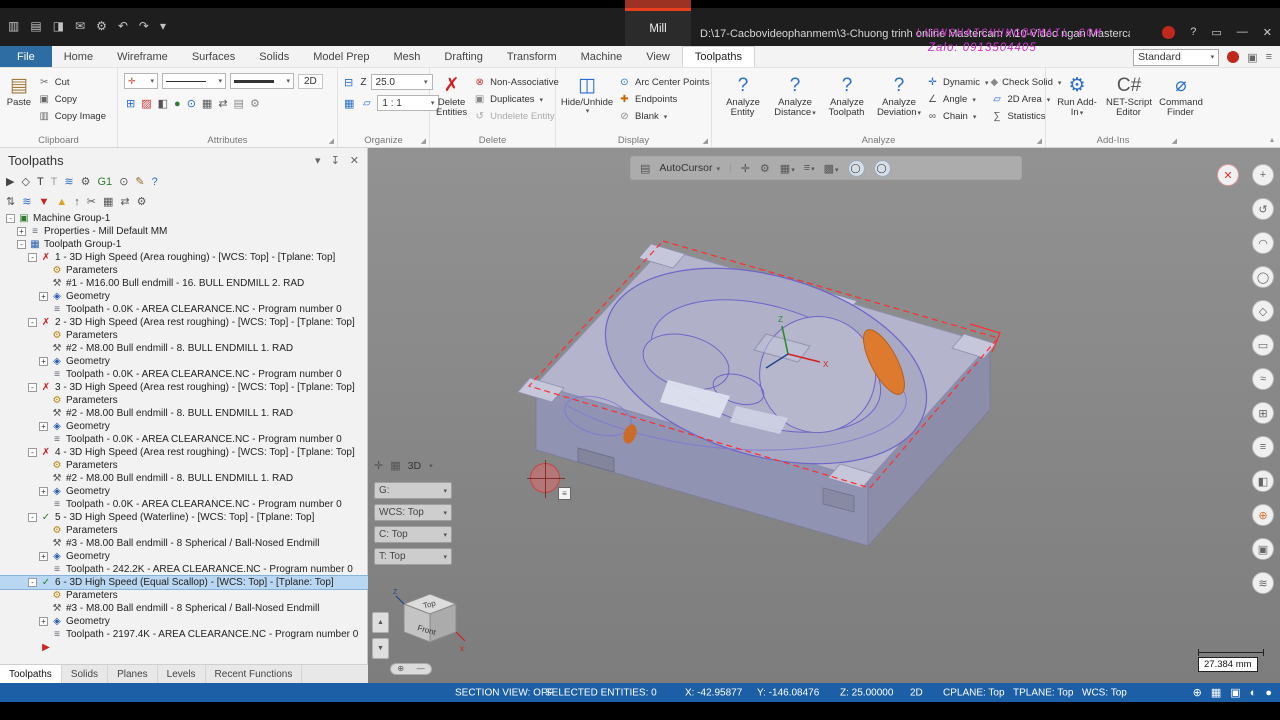  Describe the element at coordinates (213, 56) in the screenshot. I see `tab-surfaces: Surfaces` at that location.